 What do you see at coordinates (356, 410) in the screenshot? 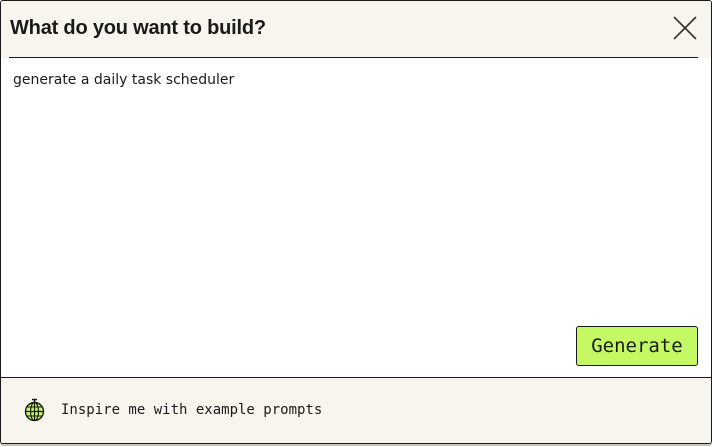
I see `dialog-footer: Inspire me with example prompts` at bounding box center [356, 410].